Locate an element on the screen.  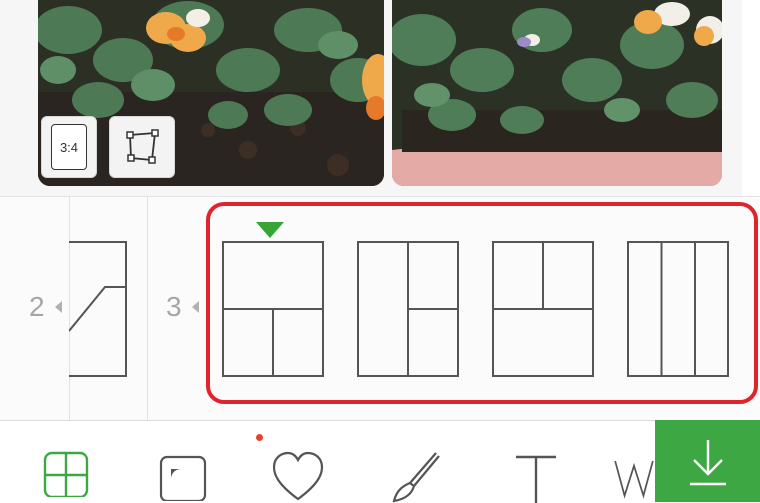
aspect-ratio-icon: 3:4 is located at coordinates (69, 147).